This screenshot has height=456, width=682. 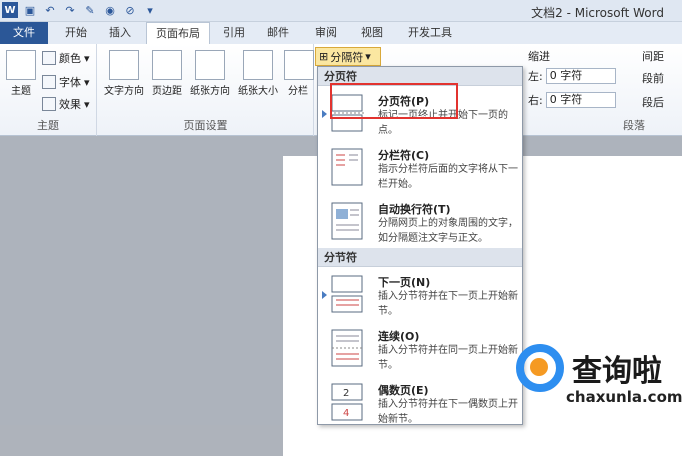 I want to click on size-icon, so click(x=258, y=65).